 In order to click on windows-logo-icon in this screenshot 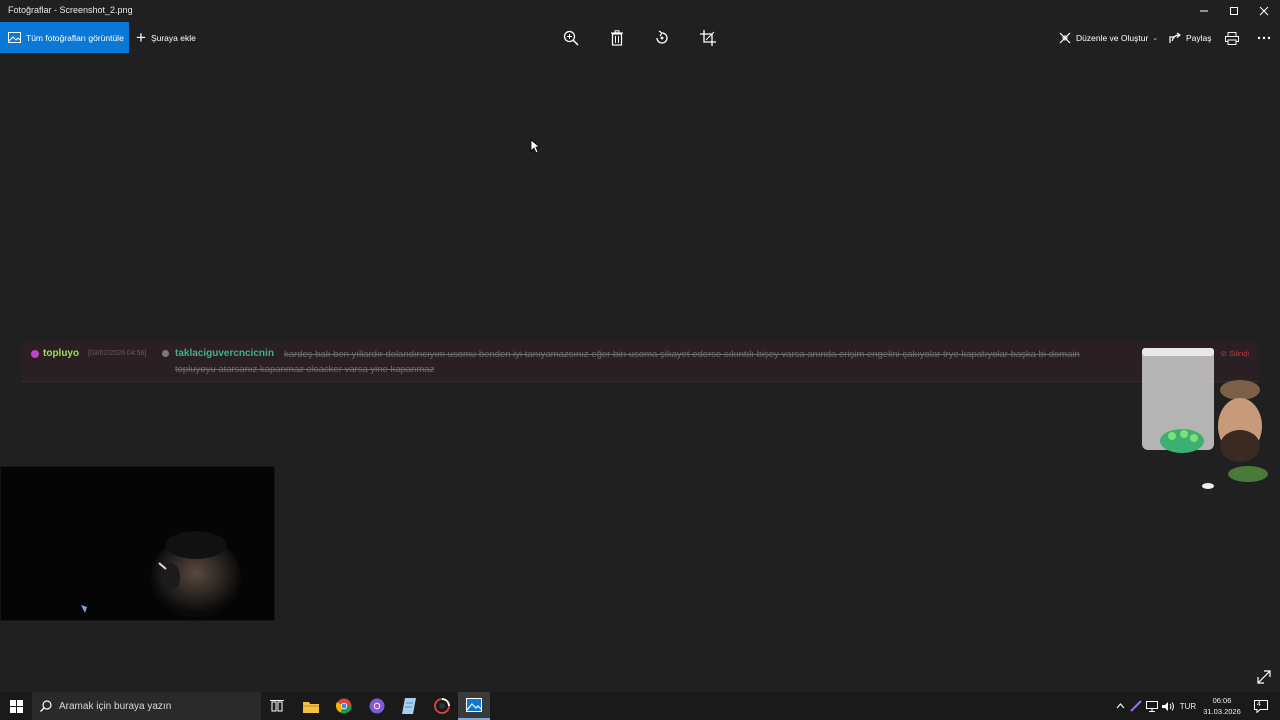, I will do `click(16, 706)`.